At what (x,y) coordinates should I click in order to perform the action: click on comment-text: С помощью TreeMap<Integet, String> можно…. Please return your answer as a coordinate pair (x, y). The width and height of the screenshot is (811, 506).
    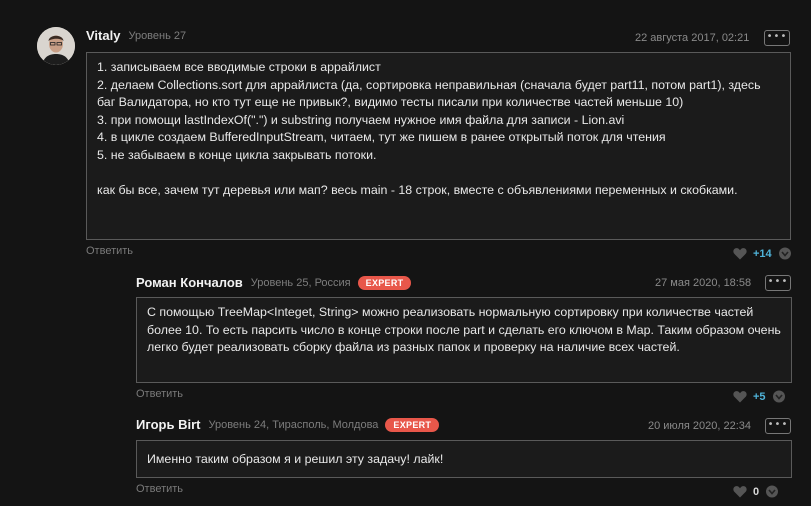
    Looking at the image, I should click on (464, 330).